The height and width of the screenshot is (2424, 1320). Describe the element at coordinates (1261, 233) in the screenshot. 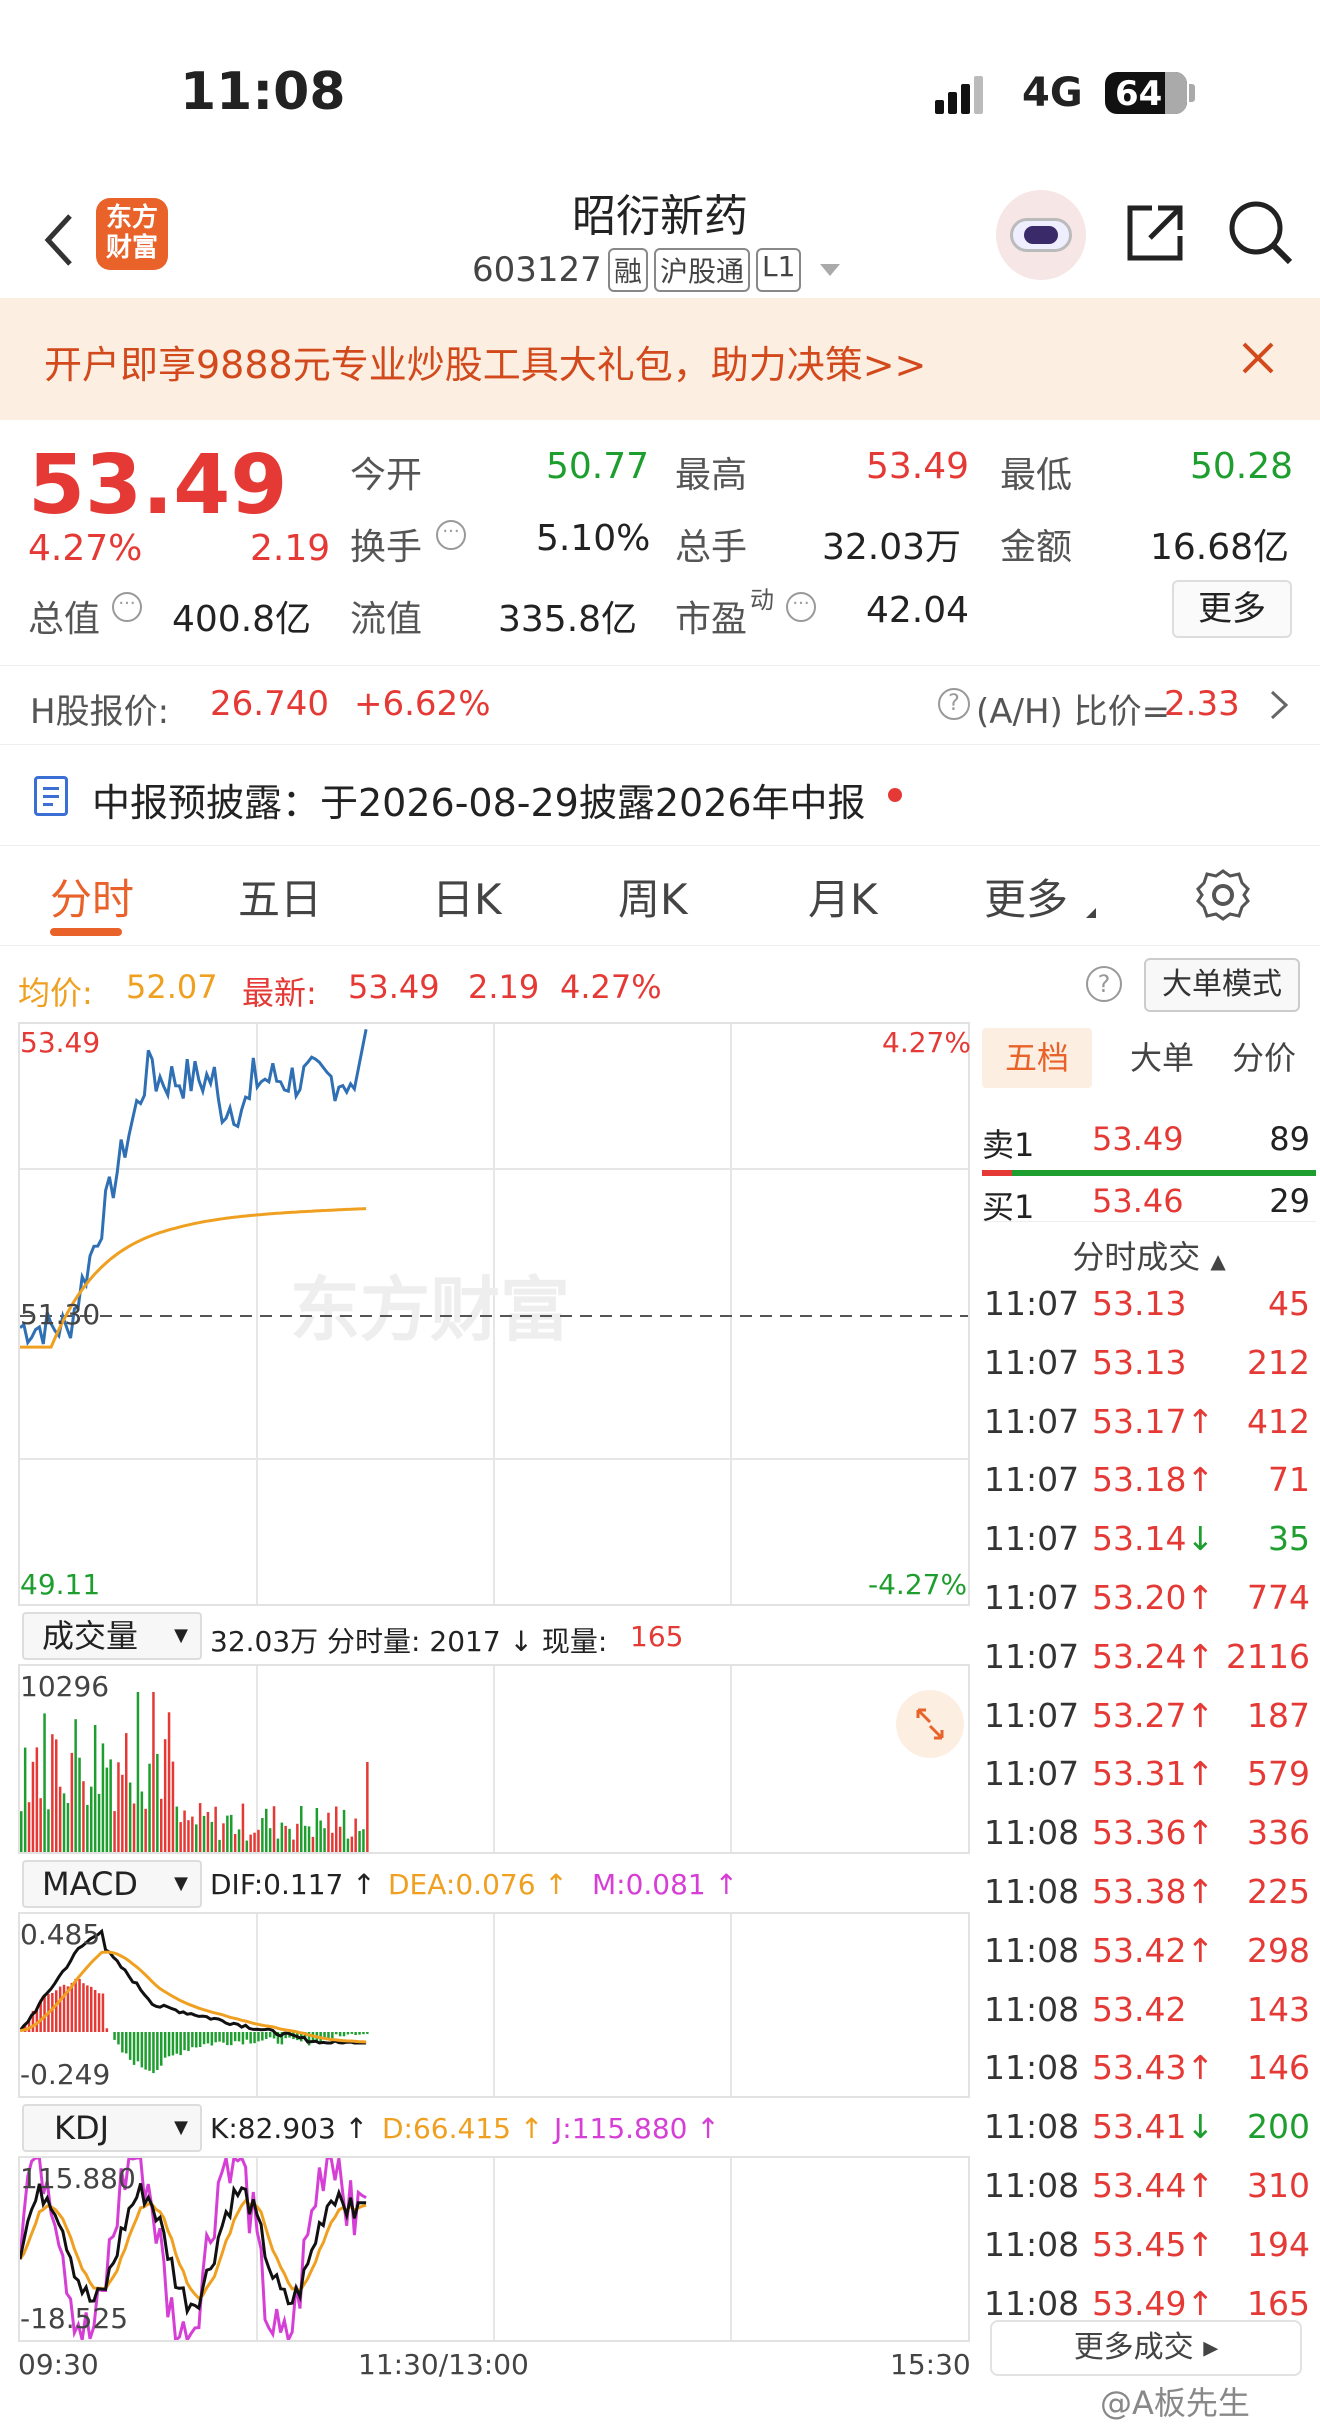

I see `search-icon` at that location.